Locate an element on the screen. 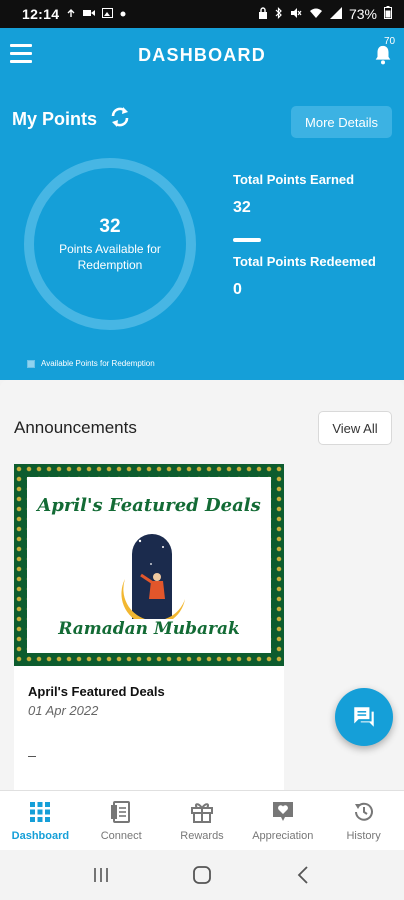 The image size is (404, 900). ring-legend: Available Points for Redemption is located at coordinates (91, 363).